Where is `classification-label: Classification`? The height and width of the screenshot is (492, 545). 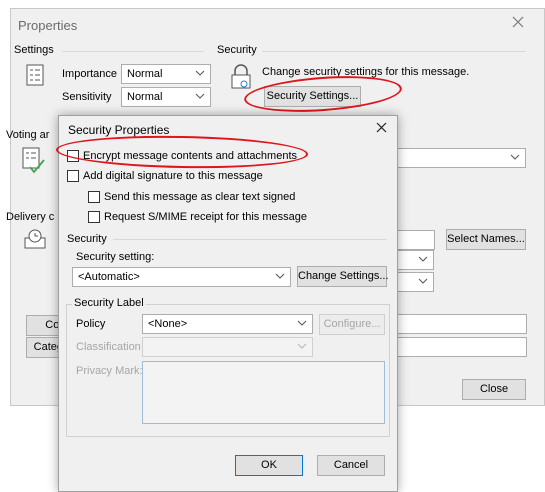
classification-label: Classification is located at coordinates (108, 347).